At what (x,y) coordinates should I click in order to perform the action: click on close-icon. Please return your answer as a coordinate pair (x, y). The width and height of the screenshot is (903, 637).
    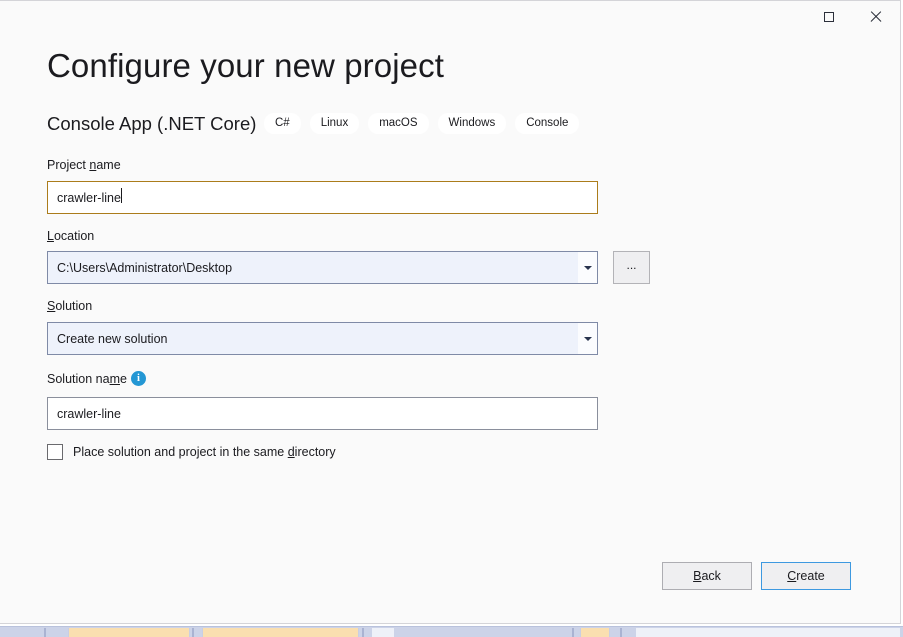
    Looking at the image, I should click on (875, 16).